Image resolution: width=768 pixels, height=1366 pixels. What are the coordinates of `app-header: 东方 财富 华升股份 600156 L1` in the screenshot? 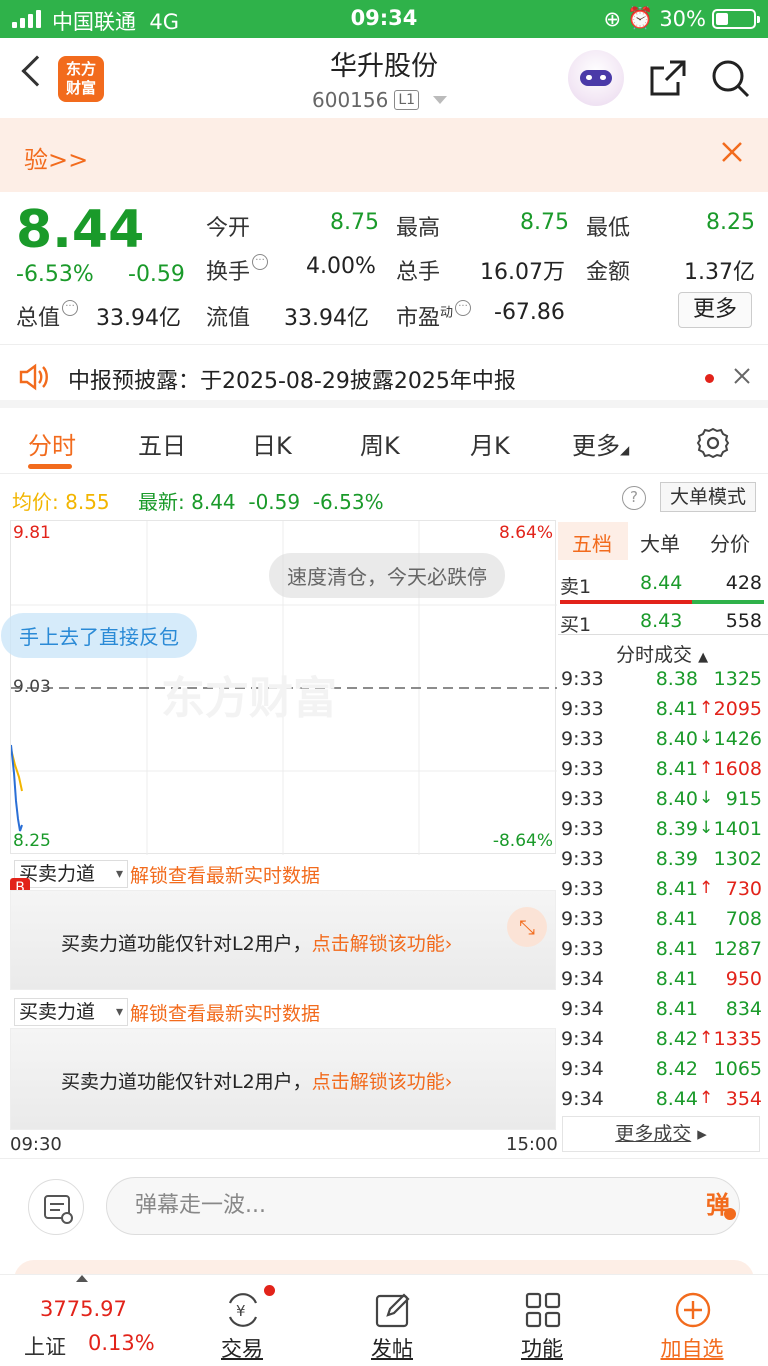 It's located at (384, 78).